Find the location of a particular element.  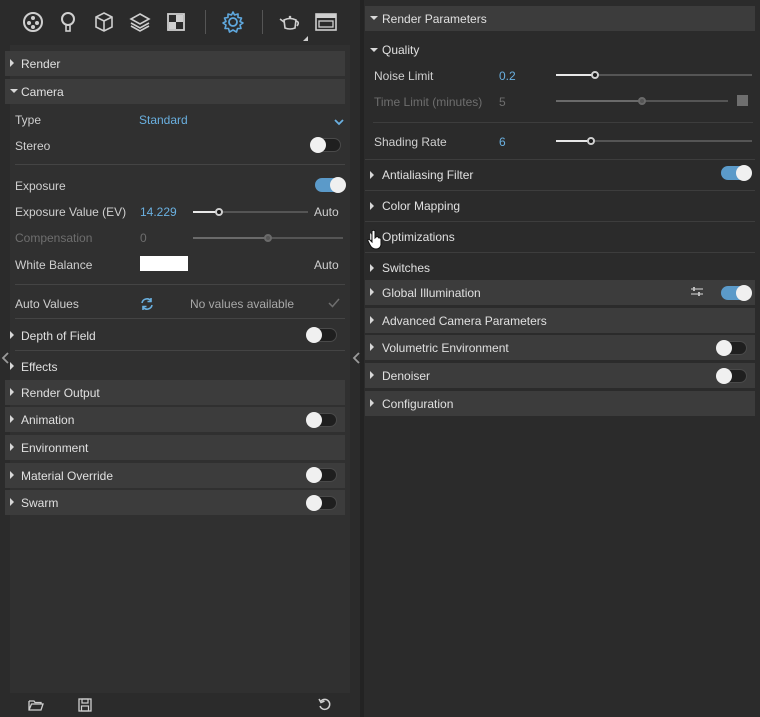

time-limit-value: 5 is located at coordinates (502, 102).